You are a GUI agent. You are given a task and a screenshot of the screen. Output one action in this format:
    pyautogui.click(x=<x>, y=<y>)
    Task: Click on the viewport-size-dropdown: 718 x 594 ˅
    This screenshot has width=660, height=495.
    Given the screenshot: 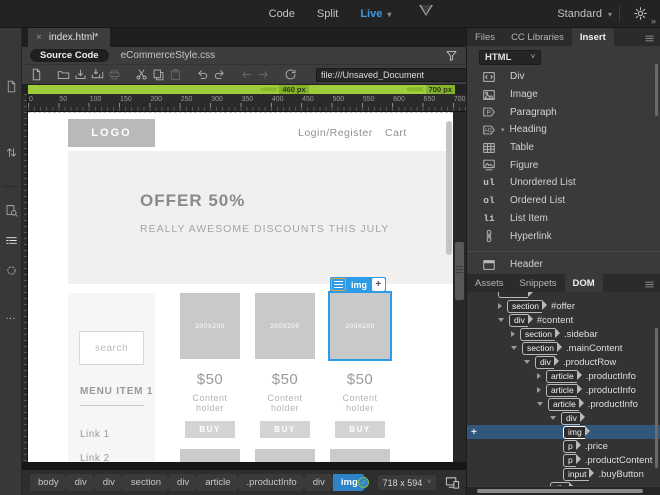 What is the action you would take?
    pyautogui.click(x=407, y=482)
    